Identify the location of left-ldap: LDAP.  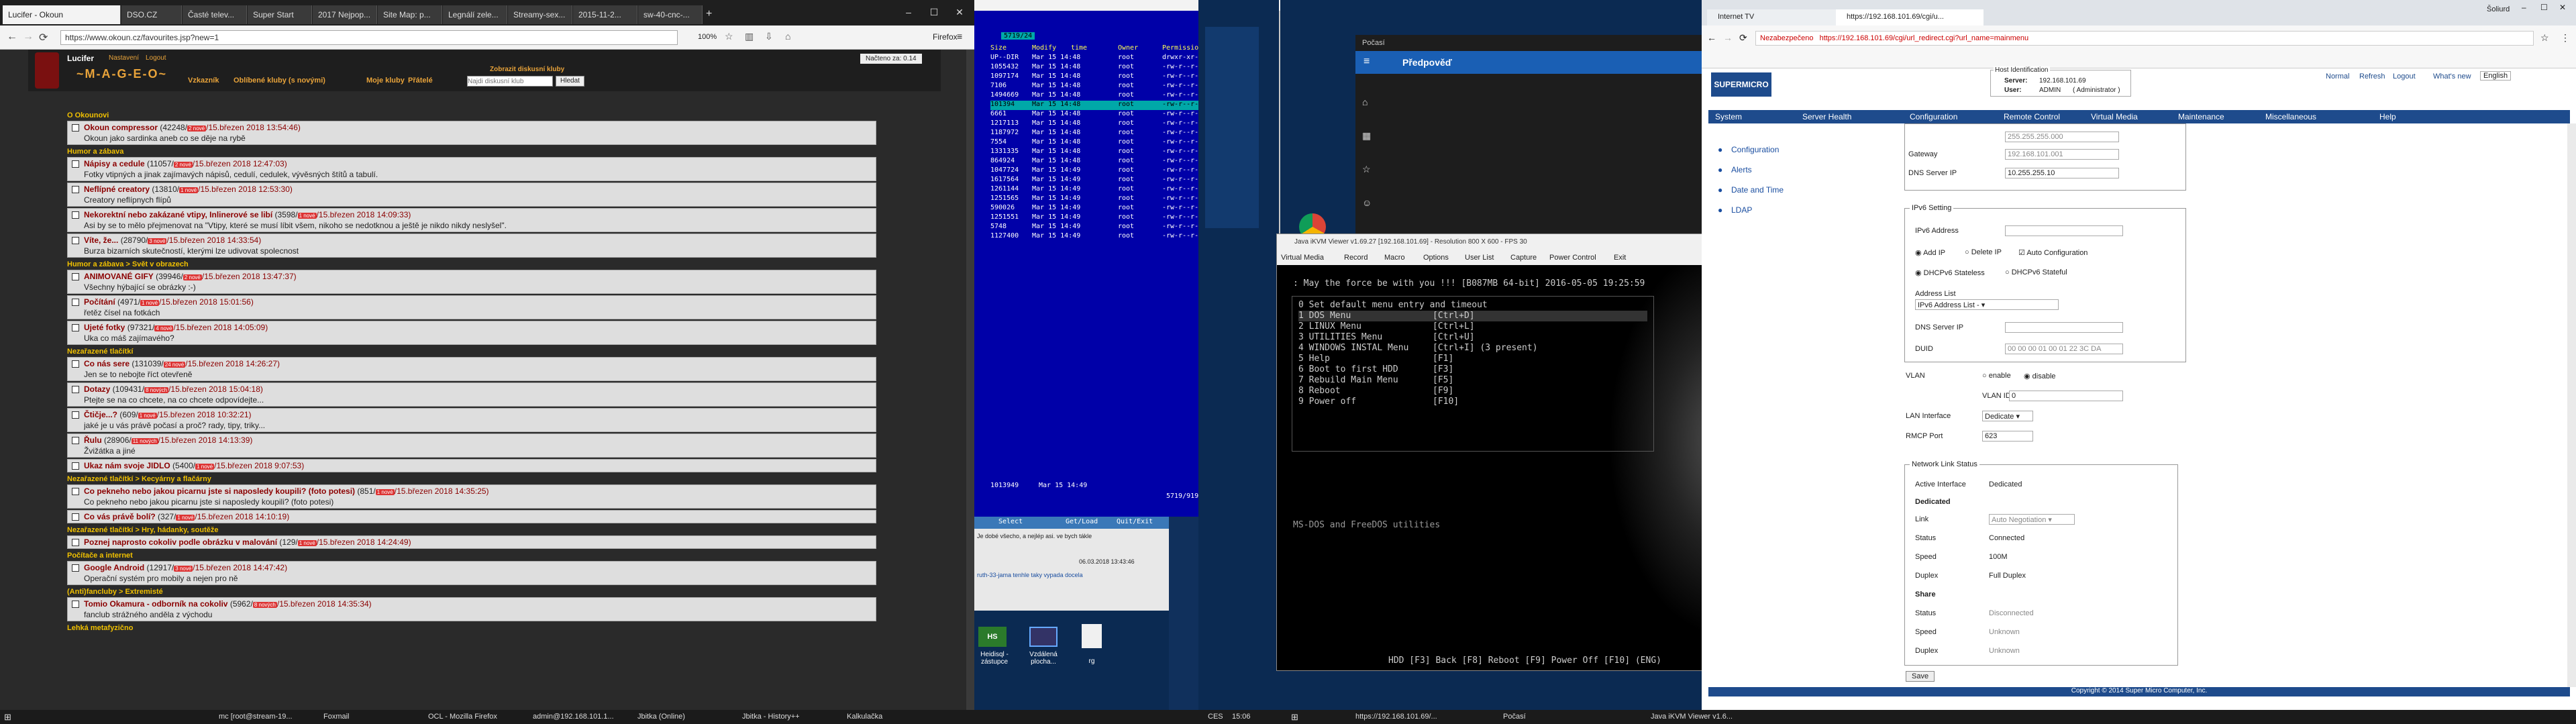
(1741, 210).